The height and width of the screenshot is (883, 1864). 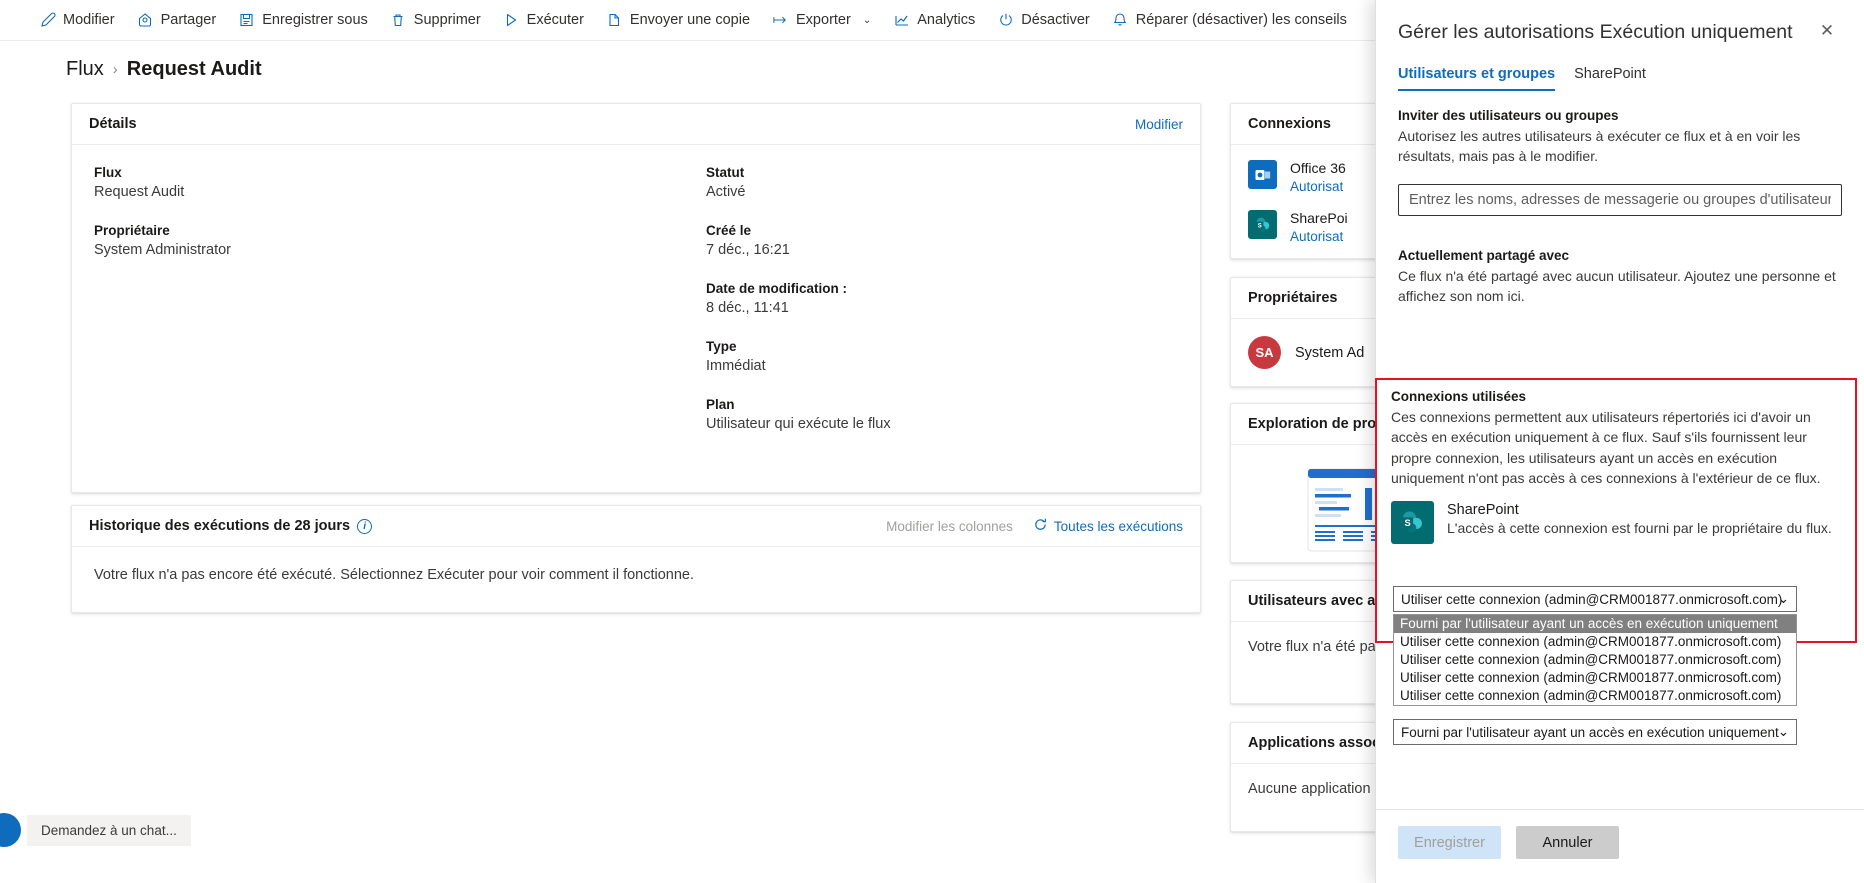 What do you see at coordinates (10, 830) in the screenshot?
I see `copilot-orb-icon` at bounding box center [10, 830].